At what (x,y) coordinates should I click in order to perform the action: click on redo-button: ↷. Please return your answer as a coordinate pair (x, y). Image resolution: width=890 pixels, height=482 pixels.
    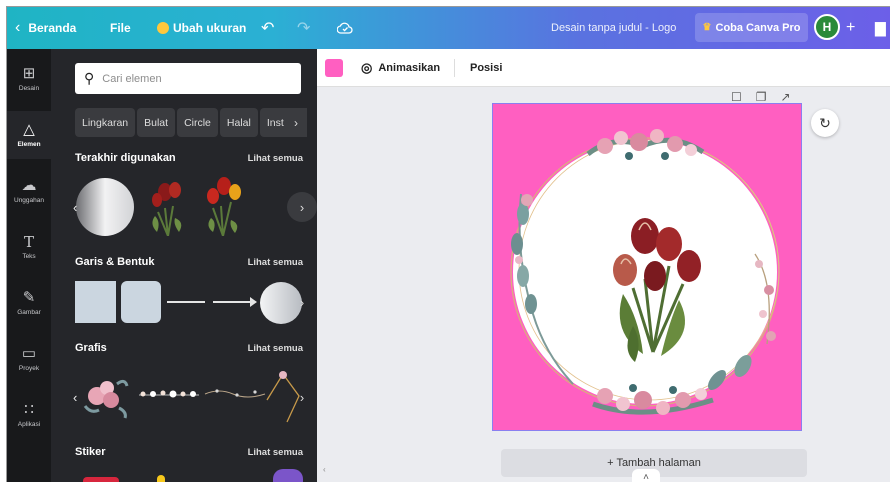
    Looking at the image, I should click on (303, 28).